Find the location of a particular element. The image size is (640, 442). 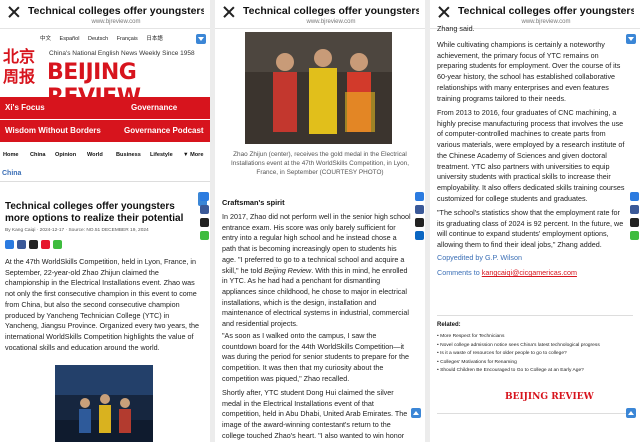

publication-name: Beijing Review is located at coordinates (288, 270).